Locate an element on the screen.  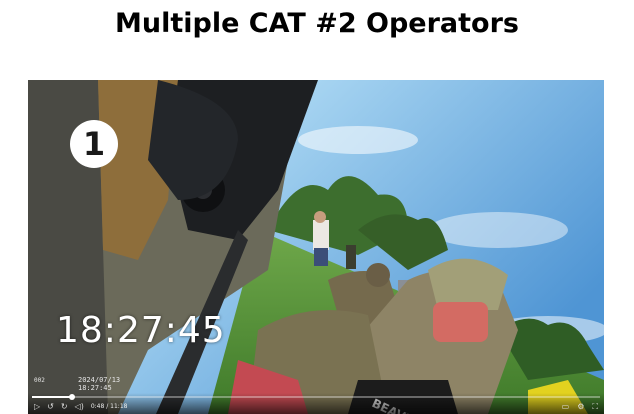
progress-bar is located at coordinates (316, 397).